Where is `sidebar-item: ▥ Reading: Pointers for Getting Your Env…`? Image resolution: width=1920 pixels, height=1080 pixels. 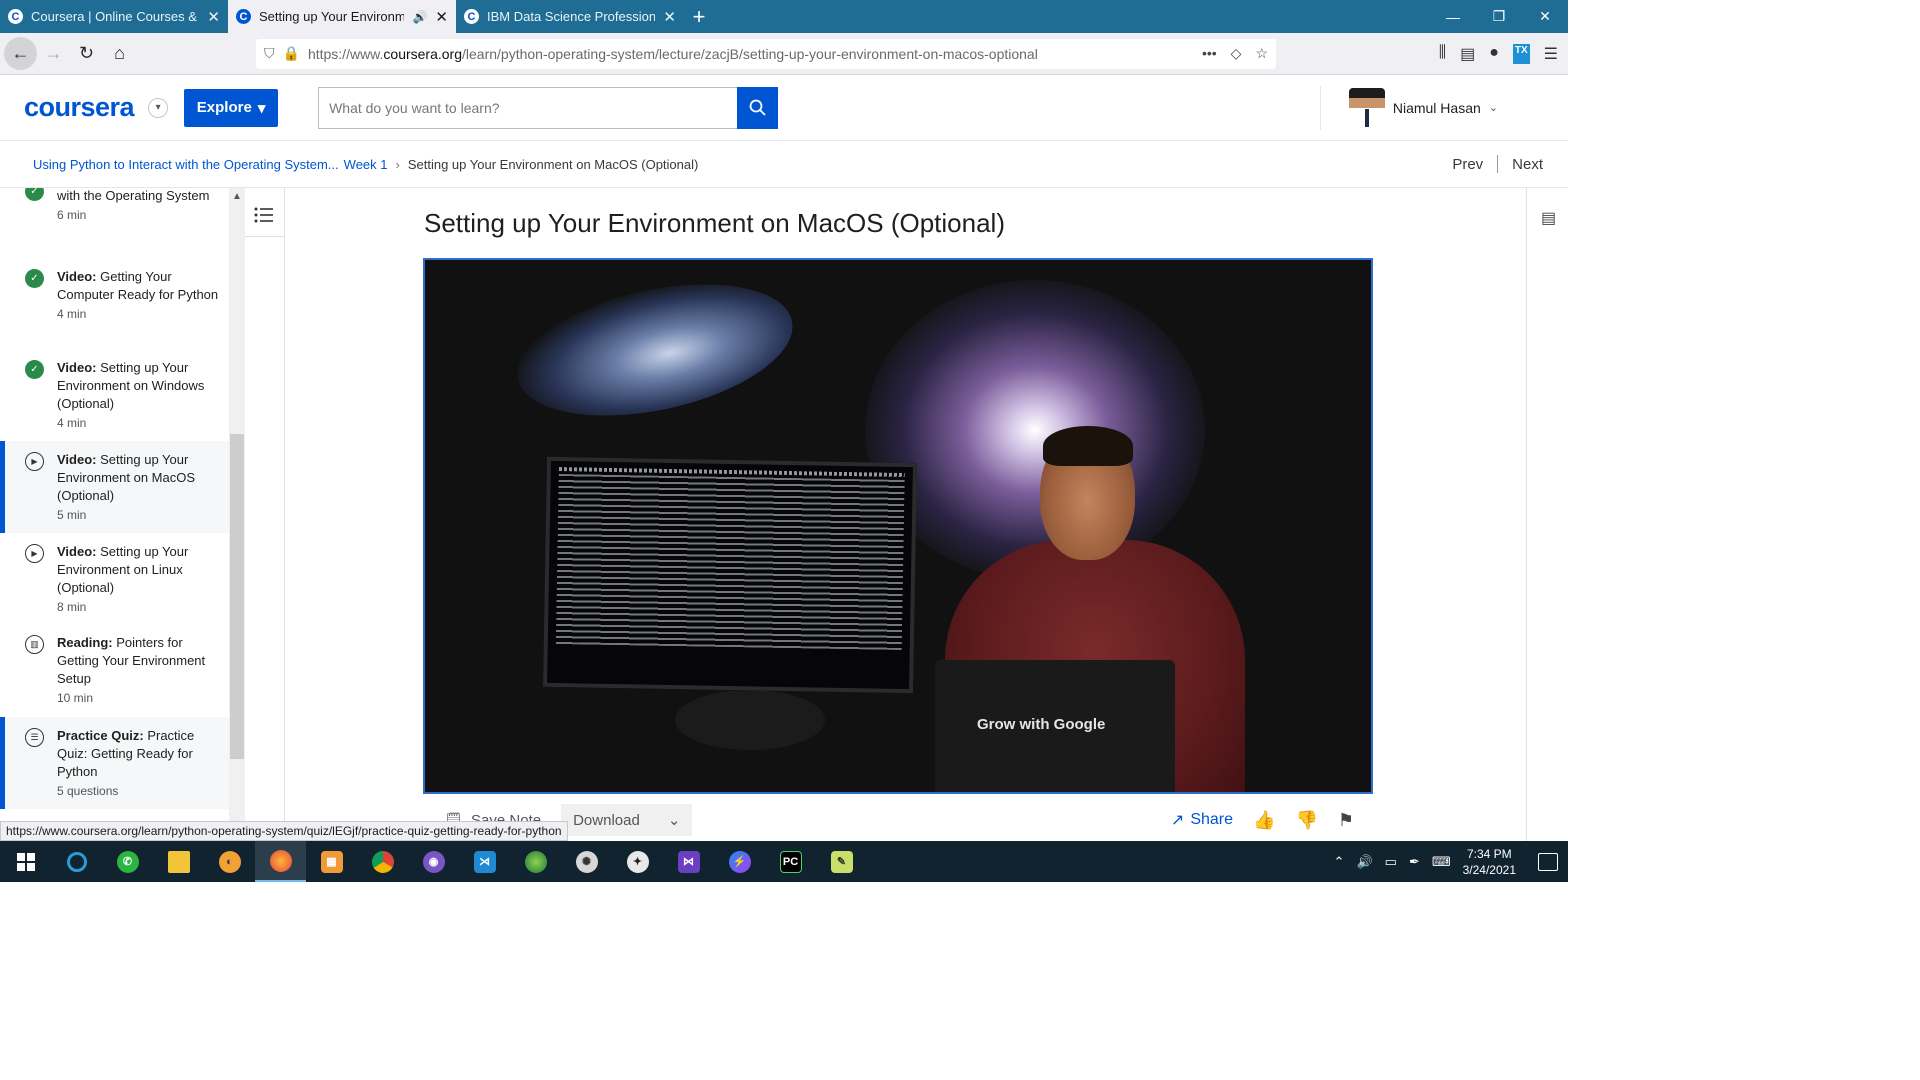 sidebar-item: ▥ Reading: Pointers for Getting Your Env… is located at coordinates (114, 675).